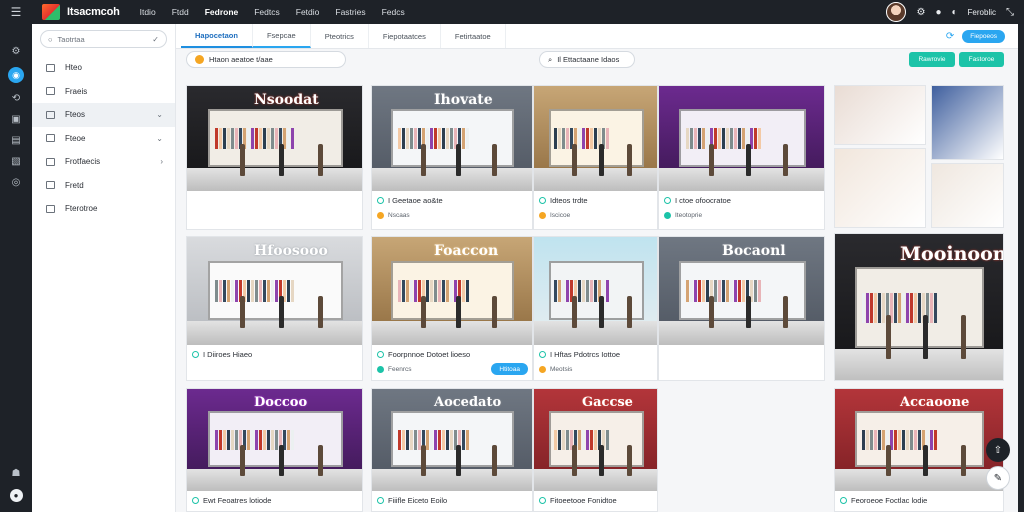 This screenshot has width=1024, height=512. Describe the element at coordinates (935, 402) in the screenshot. I see `store-sign: Accaoone` at that location.